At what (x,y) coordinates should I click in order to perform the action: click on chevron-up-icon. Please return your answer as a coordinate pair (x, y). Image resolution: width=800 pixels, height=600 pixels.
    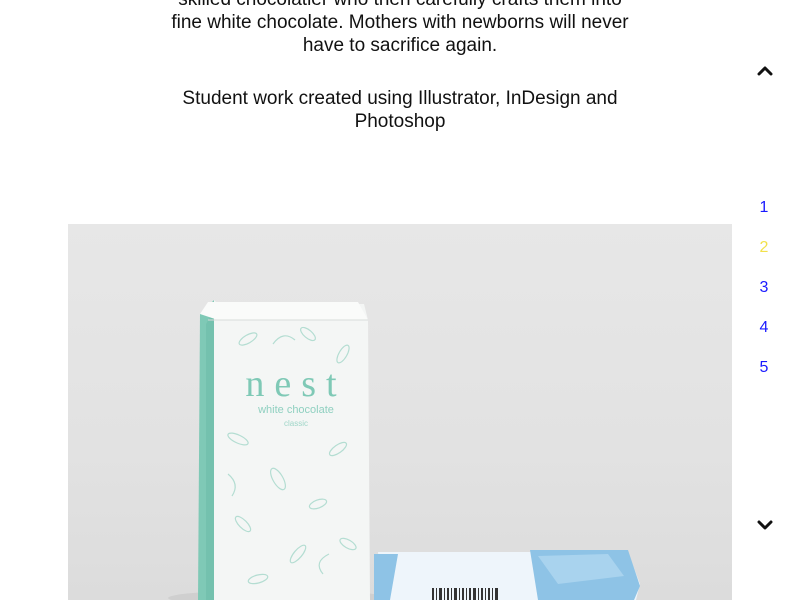
    Looking at the image, I should click on (765, 71).